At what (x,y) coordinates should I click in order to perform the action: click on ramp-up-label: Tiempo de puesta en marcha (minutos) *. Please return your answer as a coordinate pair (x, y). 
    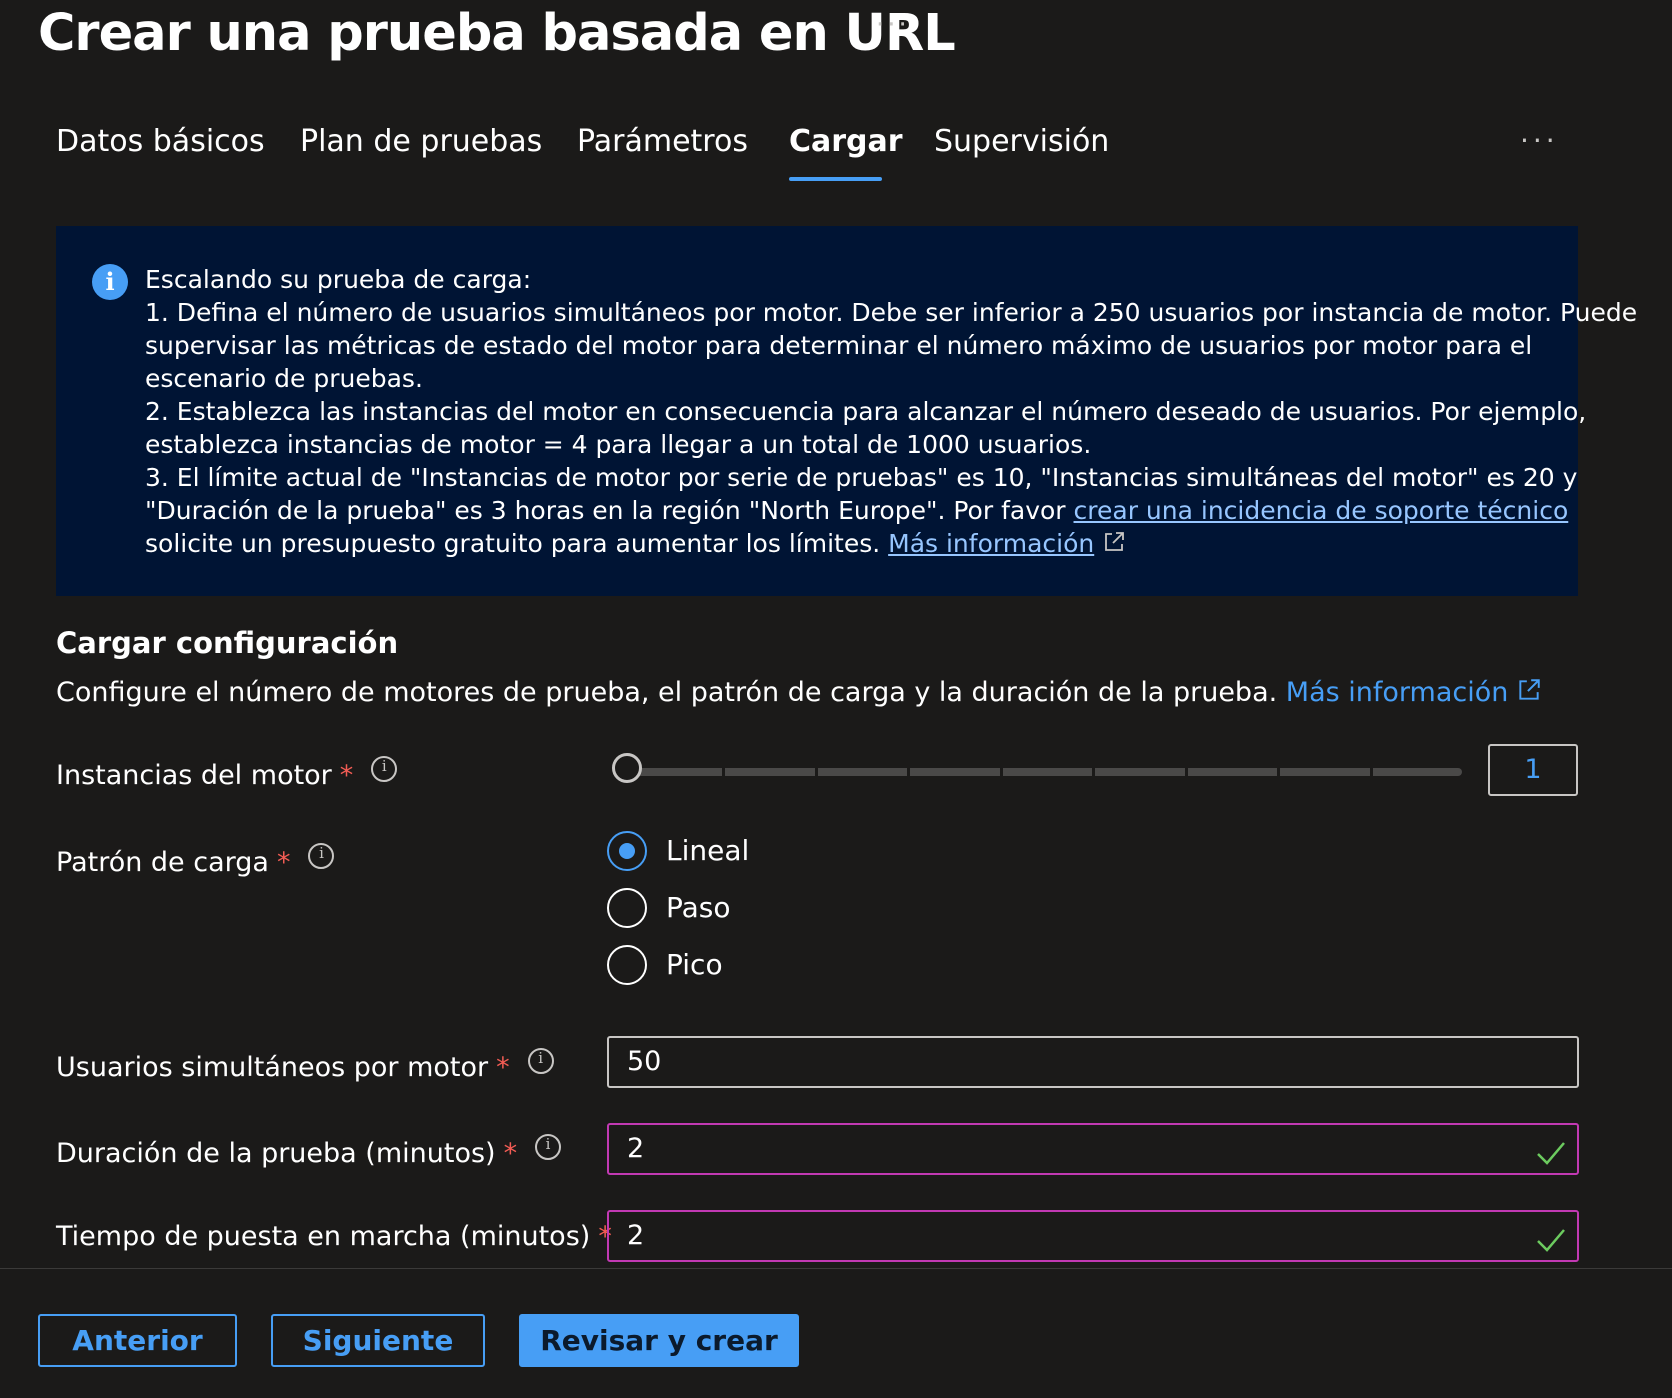
    Looking at the image, I should click on (334, 1236).